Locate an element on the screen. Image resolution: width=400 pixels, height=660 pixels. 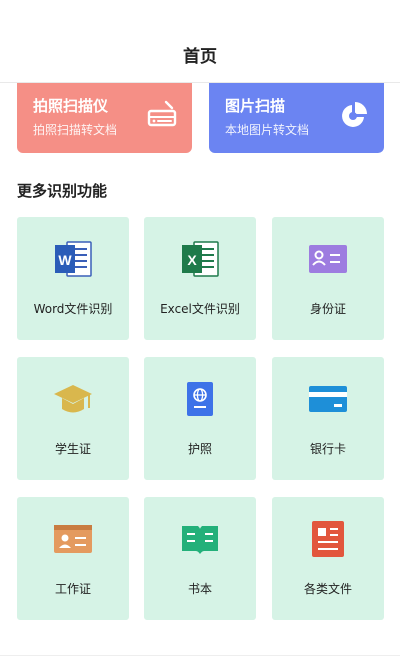
tile-label: 工作证 is located at coordinates (72, 589).